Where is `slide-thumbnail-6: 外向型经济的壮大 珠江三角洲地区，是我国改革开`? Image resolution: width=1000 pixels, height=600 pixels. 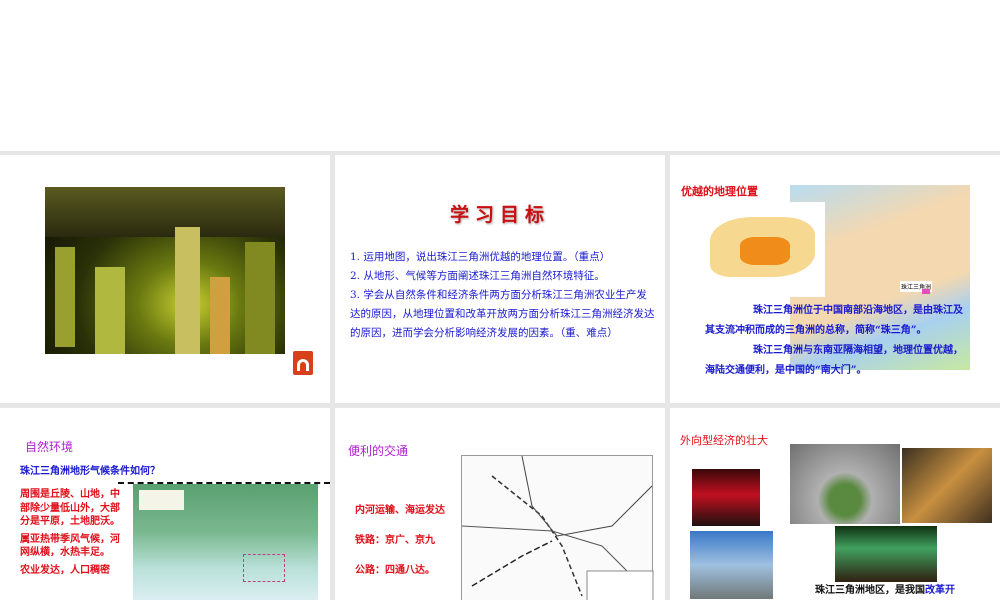 slide-thumbnail-6: 外向型经济的壮大 珠江三角洲地区，是我国改革开 is located at coordinates (835, 504).